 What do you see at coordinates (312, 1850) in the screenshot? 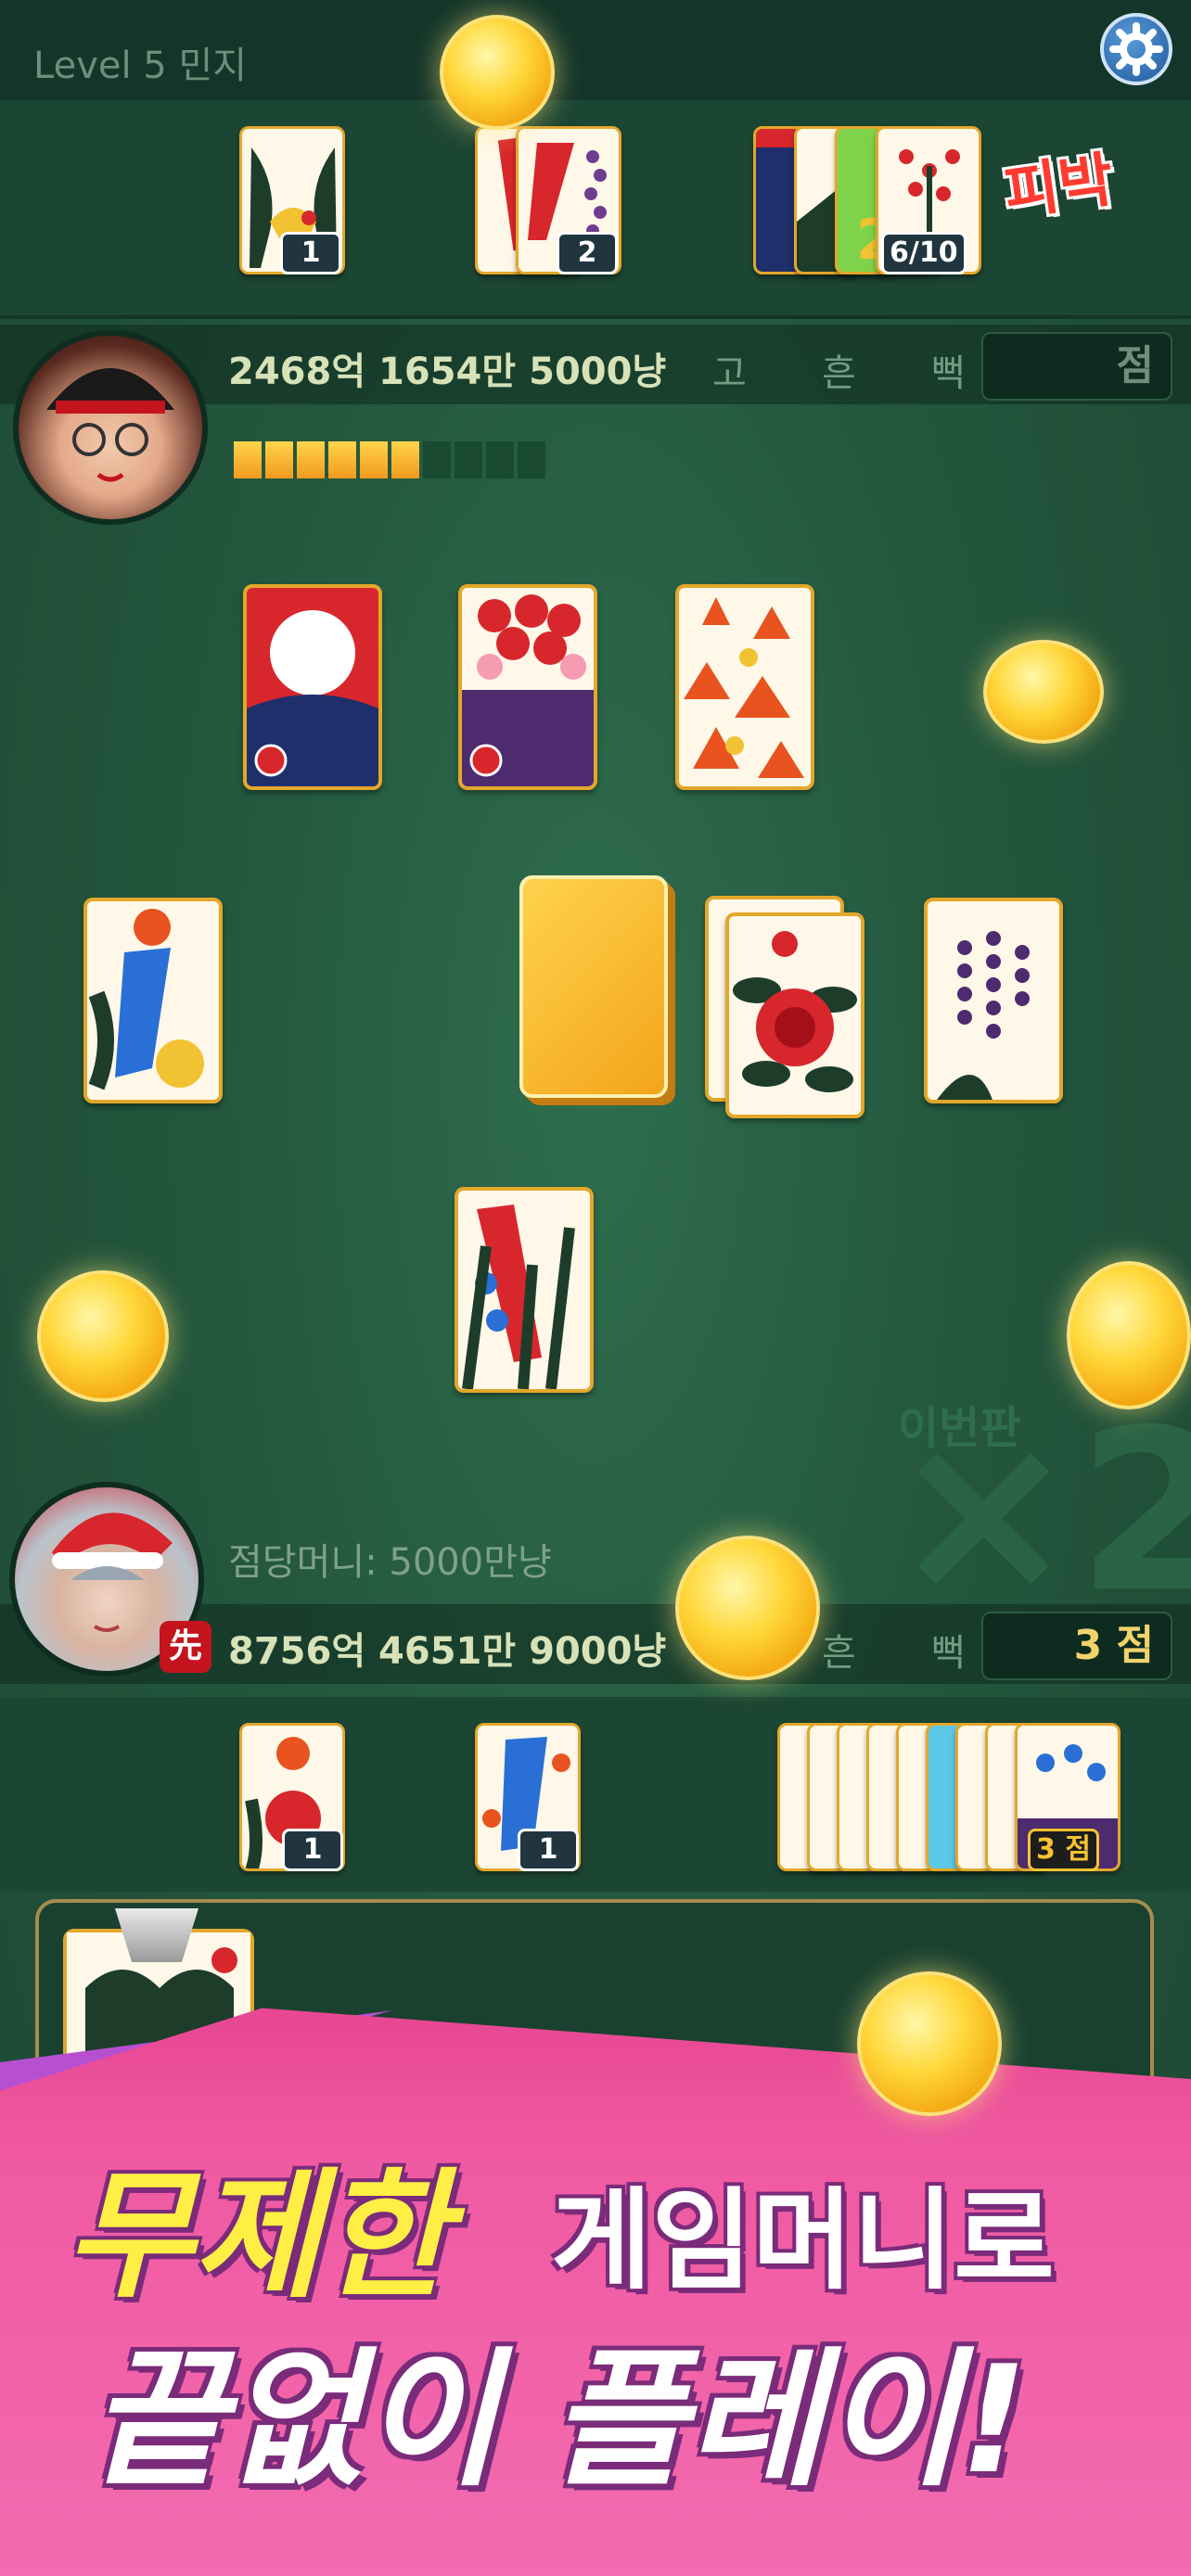
I see `player-yeol-count: 1` at bounding box center [312, 1850].